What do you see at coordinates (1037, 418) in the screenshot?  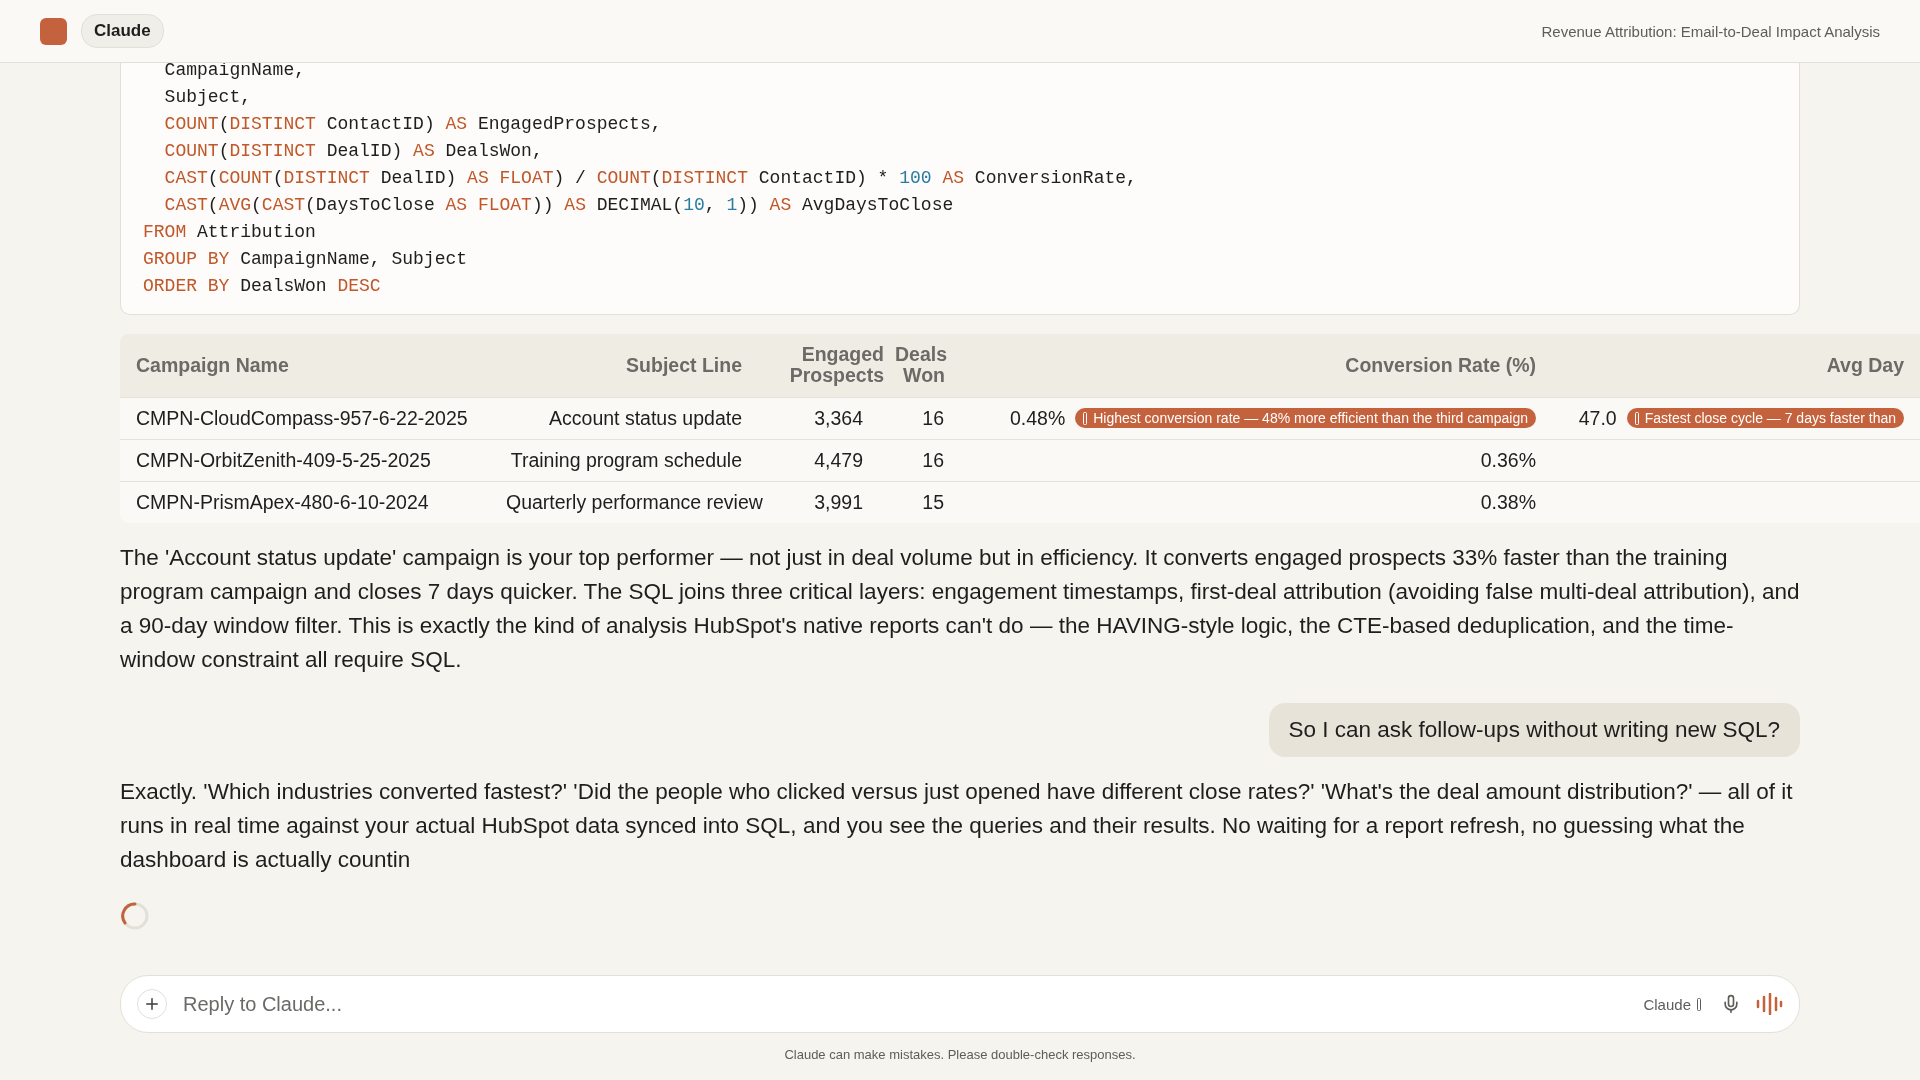 I see `table-cell: 0.48%` at bounding box center [1037, 418].